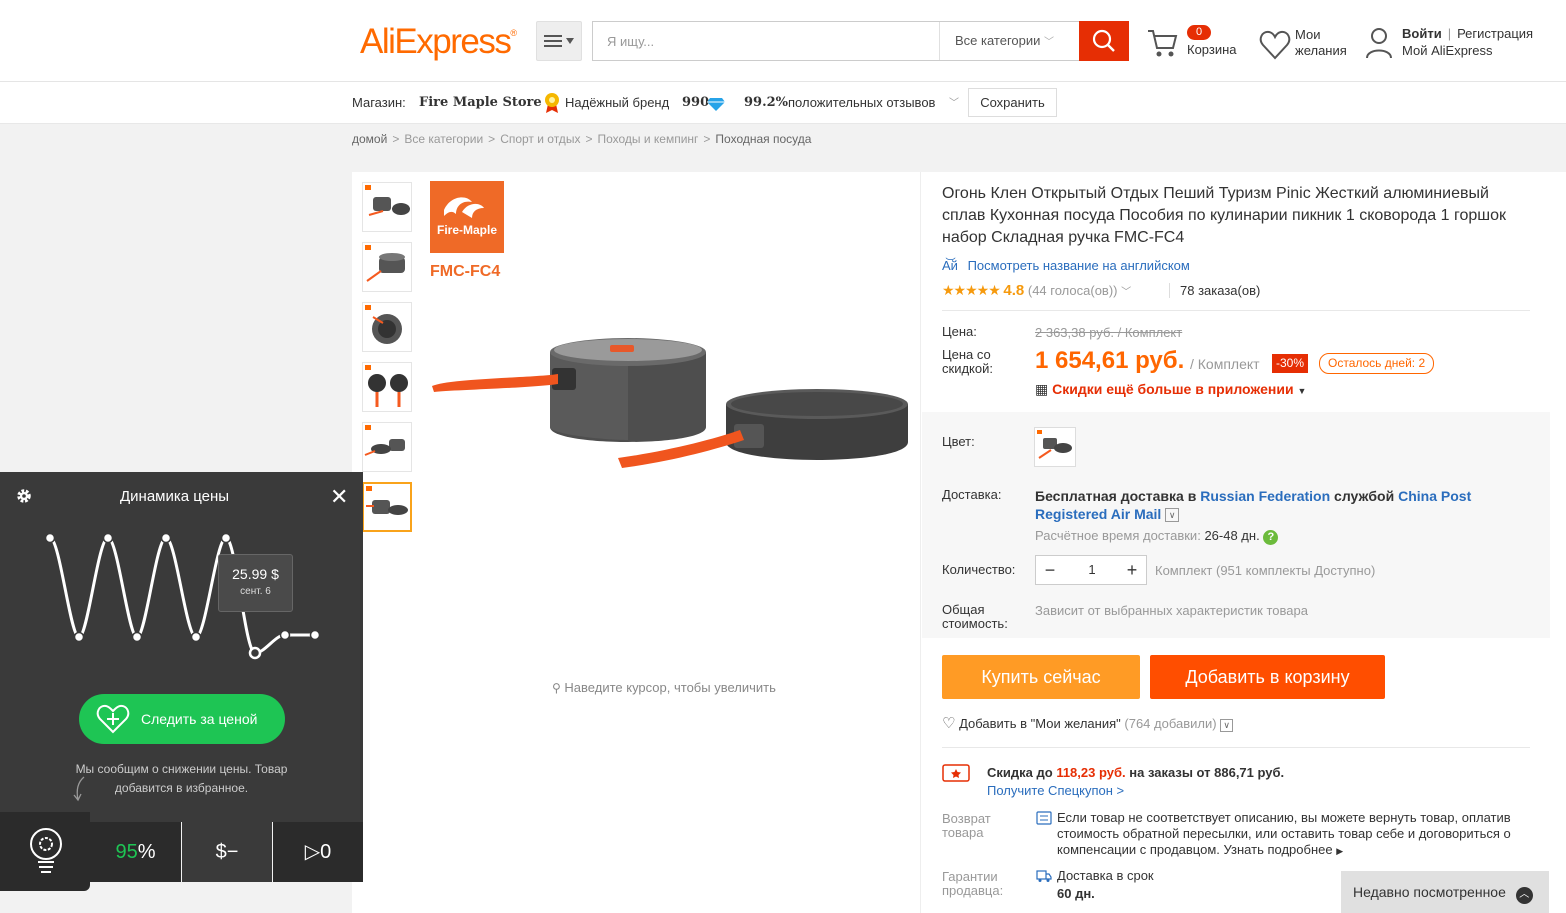 The height and width of the screenshot is (913, 1566). What do you see at coordinates (369, 139) in the screenshot?
I see `breadcrumb-home: домой` at bounding box center [369, 139].